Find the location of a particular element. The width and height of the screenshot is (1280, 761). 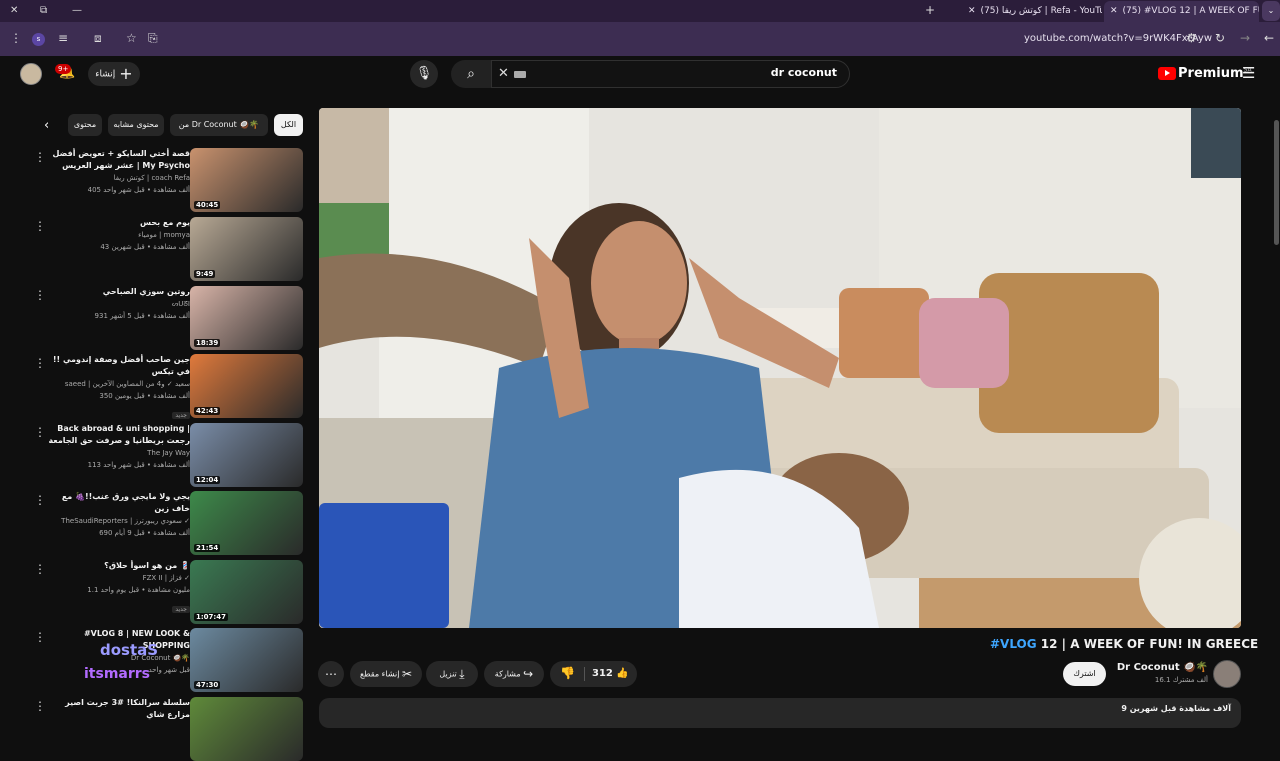

download-label: تنزيل is located at coordinates (448, 674).